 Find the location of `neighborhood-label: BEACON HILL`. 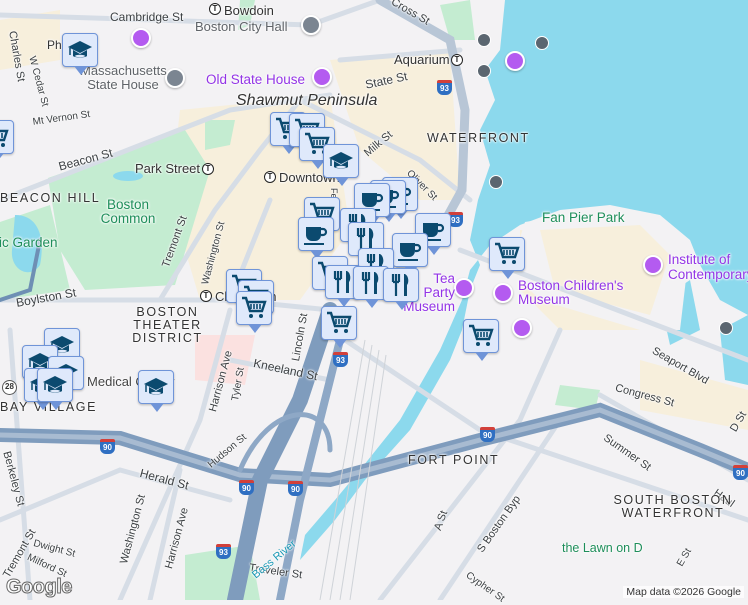

neighborhood-label: BEACON HILL is located at coordinates (50, 198).